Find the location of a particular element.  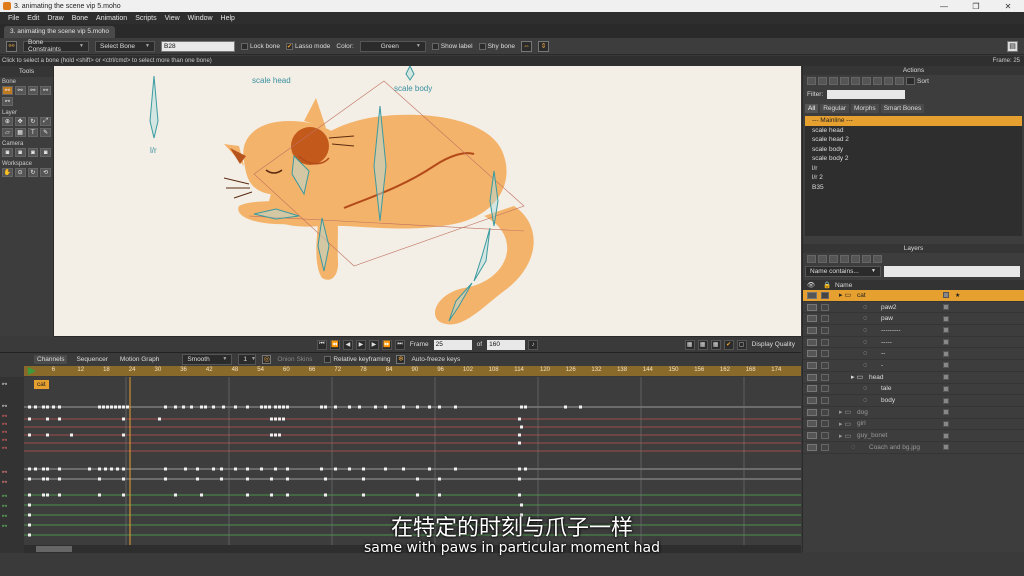

tab-motion-graph: Motion Graph is located at coordinates (139, 359).